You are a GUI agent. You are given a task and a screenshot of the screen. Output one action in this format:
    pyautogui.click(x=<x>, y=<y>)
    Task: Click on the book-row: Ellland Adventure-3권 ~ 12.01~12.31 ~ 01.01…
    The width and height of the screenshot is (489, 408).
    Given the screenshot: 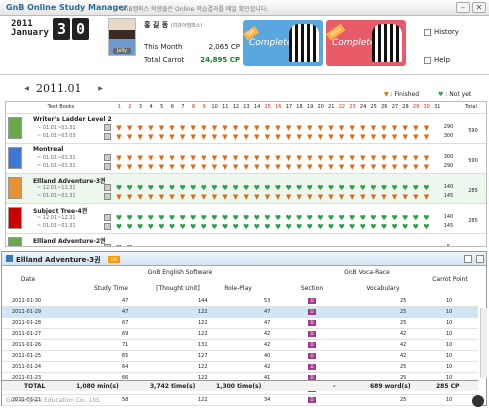 What is the action you would take?
    pyautogui.click(x=246, y=188)
    